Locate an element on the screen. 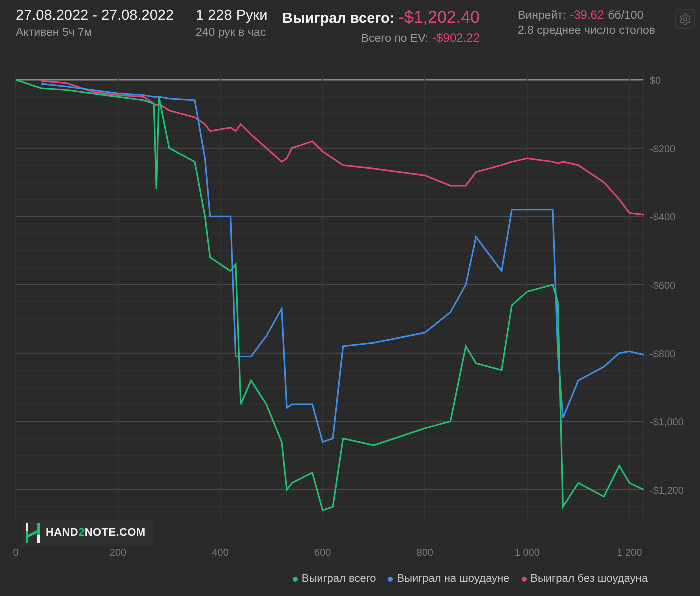 The image size is (700, 596). ev-label: Всего по EV: is located at coordinates (395, 39).